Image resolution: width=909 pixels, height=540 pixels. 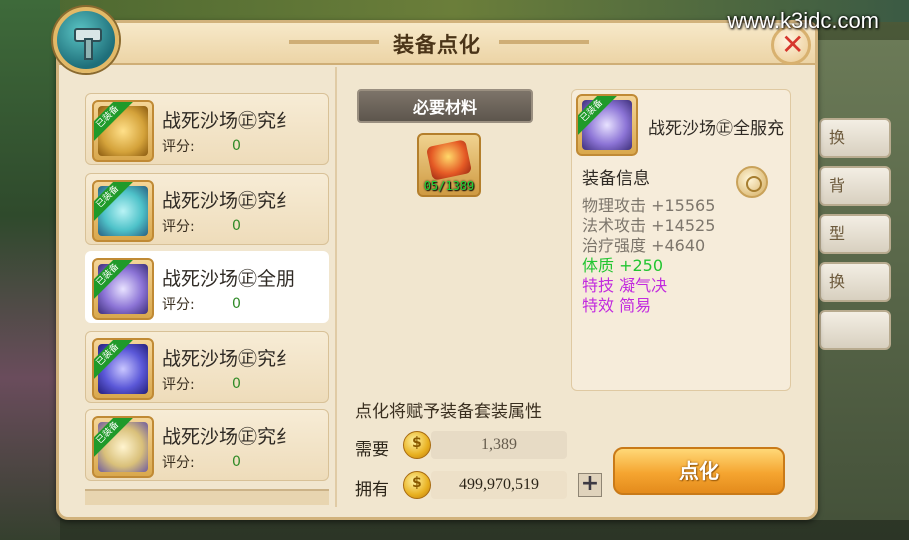 I want to click on watermark: www.k3idc.com, so click(x=803, y=20).